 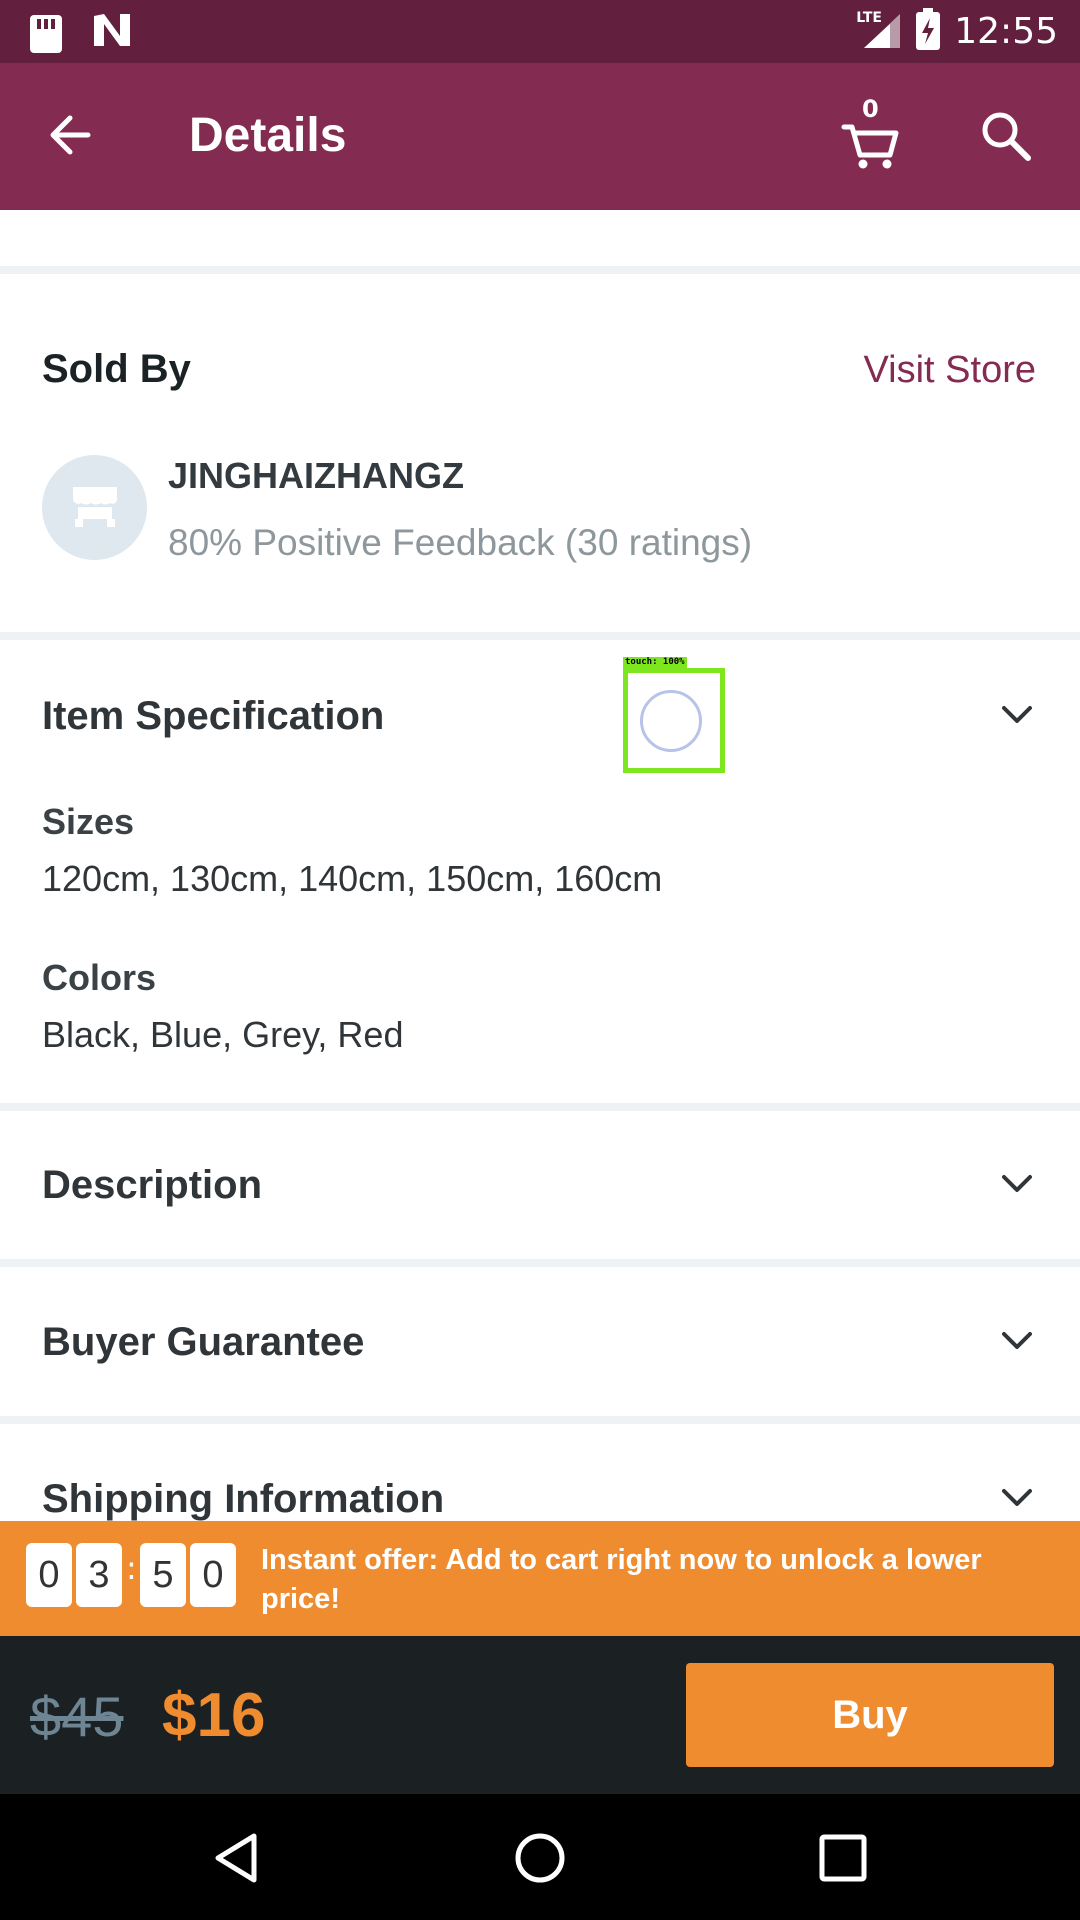 I want to click on nav-home-icon, so click(x=540, y=1858).